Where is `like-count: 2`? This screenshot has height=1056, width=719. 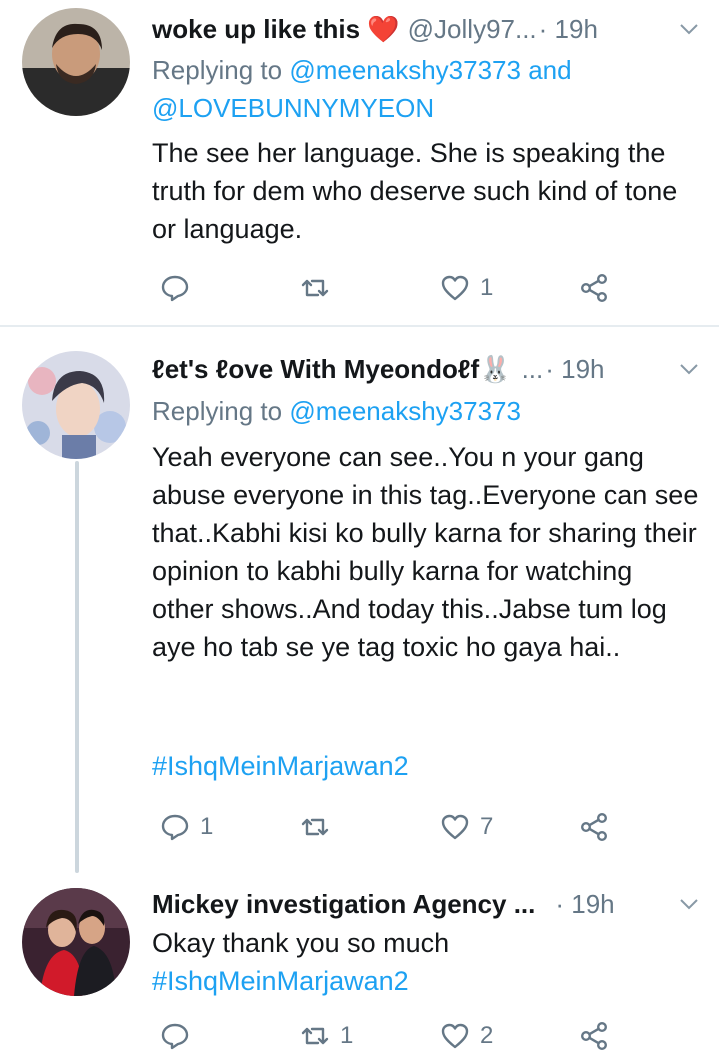 like-count: 2 is located at coordinates (487, 1035).